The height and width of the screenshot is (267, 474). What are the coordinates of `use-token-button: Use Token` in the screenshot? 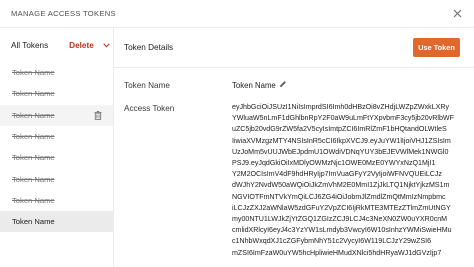 It's located at (436, 47).